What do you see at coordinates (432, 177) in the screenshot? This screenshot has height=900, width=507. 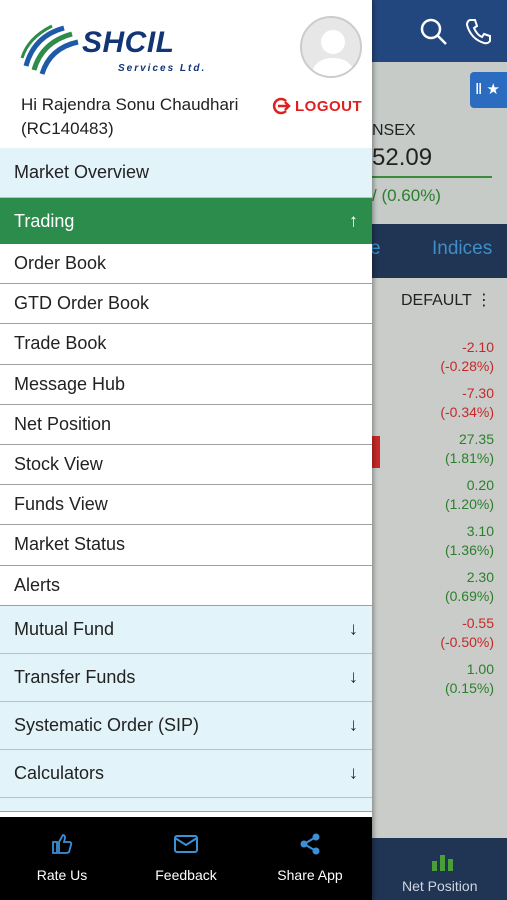 I see `index-underline` at bounding box center [432, 177].